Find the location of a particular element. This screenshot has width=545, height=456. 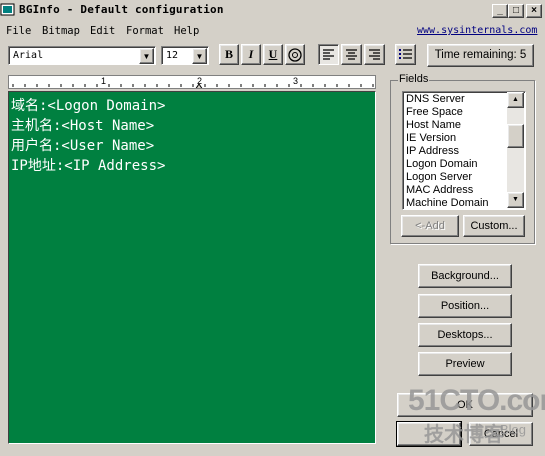

preview-button: Preview is located at coordinates (465, 364).